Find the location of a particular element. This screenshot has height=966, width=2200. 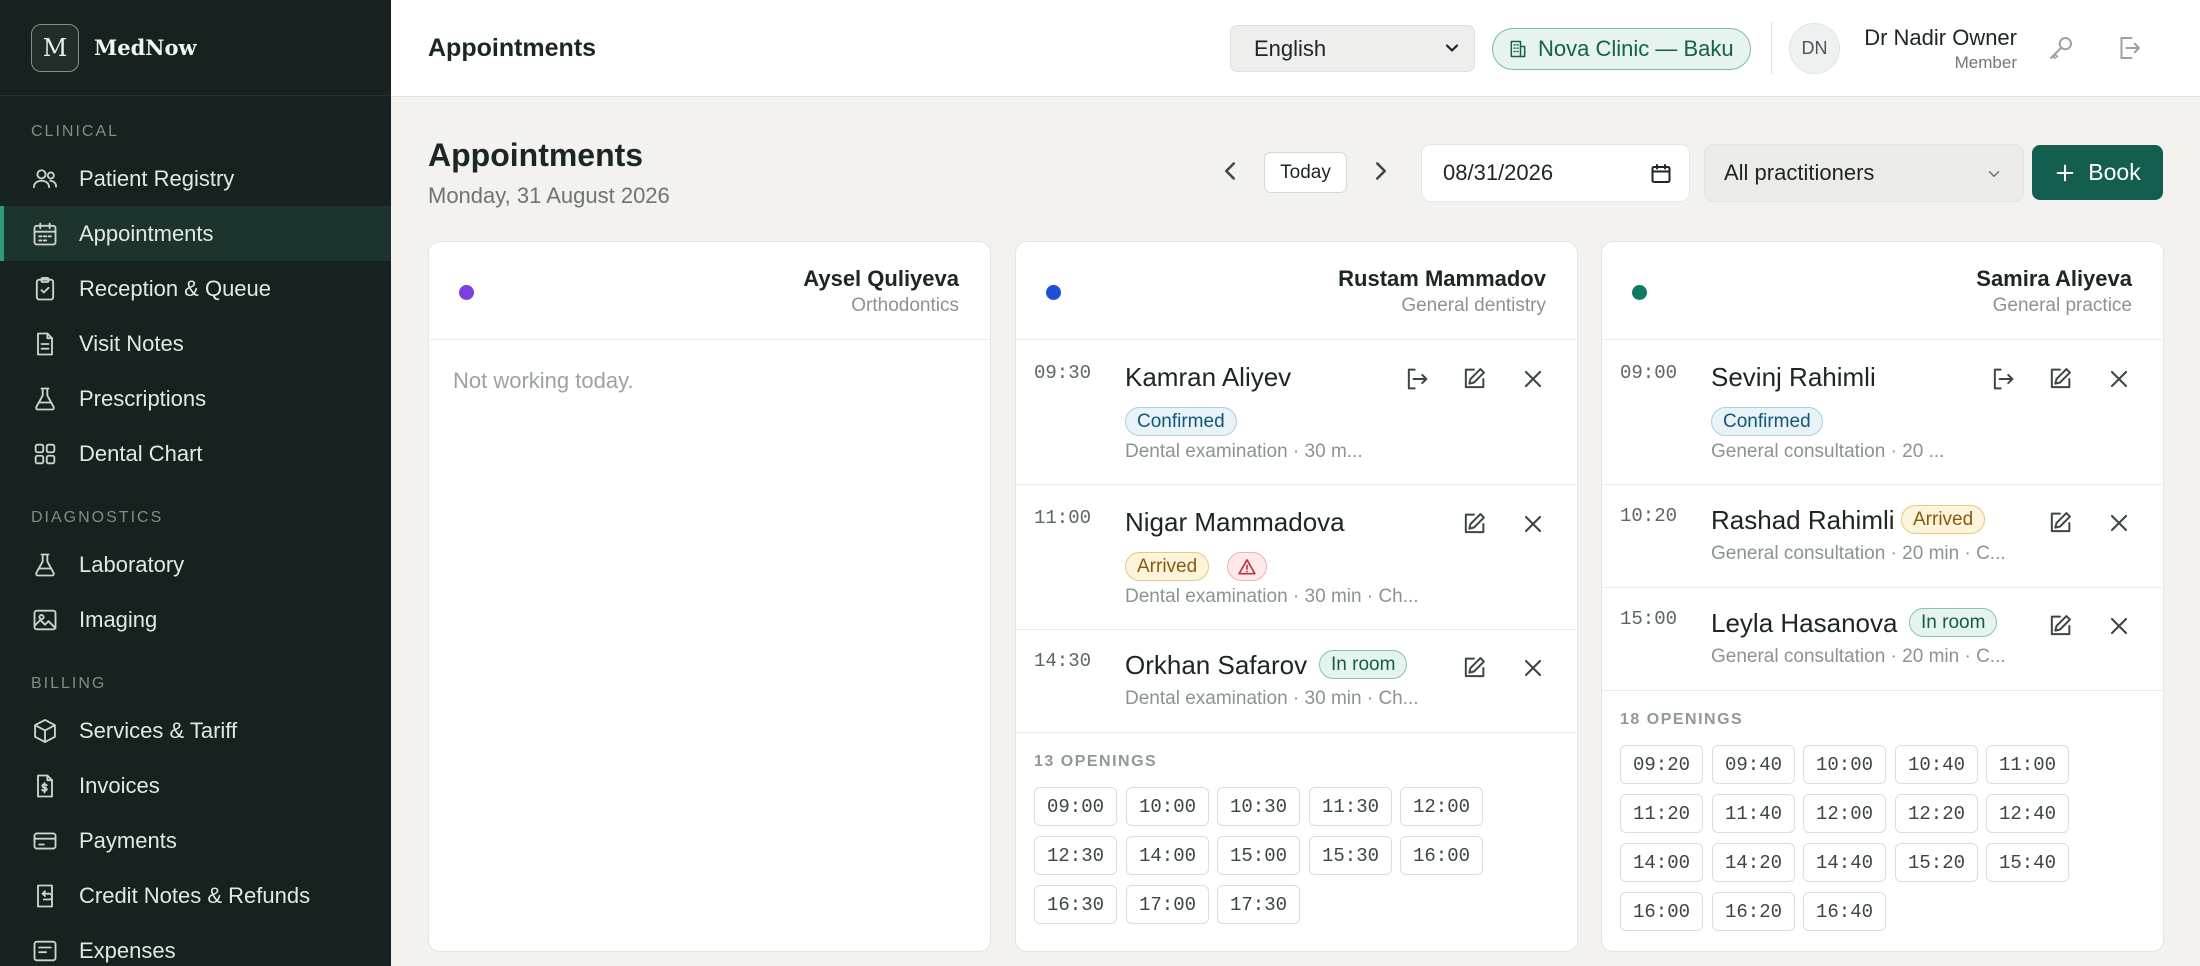

sidebar-item-credit-notes-refunds: Credit Notes & Refunds is located at coordinates (195, 895).